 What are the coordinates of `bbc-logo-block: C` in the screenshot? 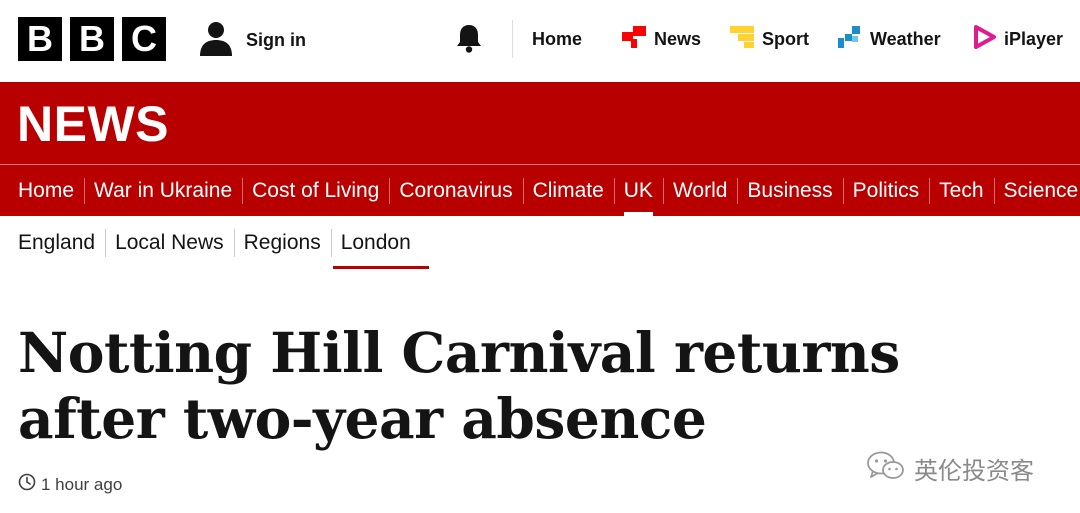 It's located at (144, 39).